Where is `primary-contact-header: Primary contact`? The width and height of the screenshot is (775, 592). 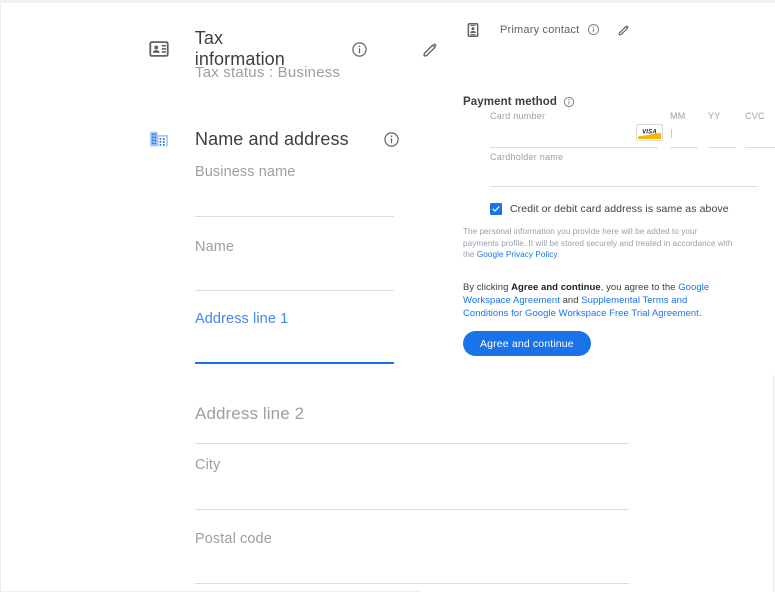
primary-contact-header: Primary contact is located at coordinates (547, 29).